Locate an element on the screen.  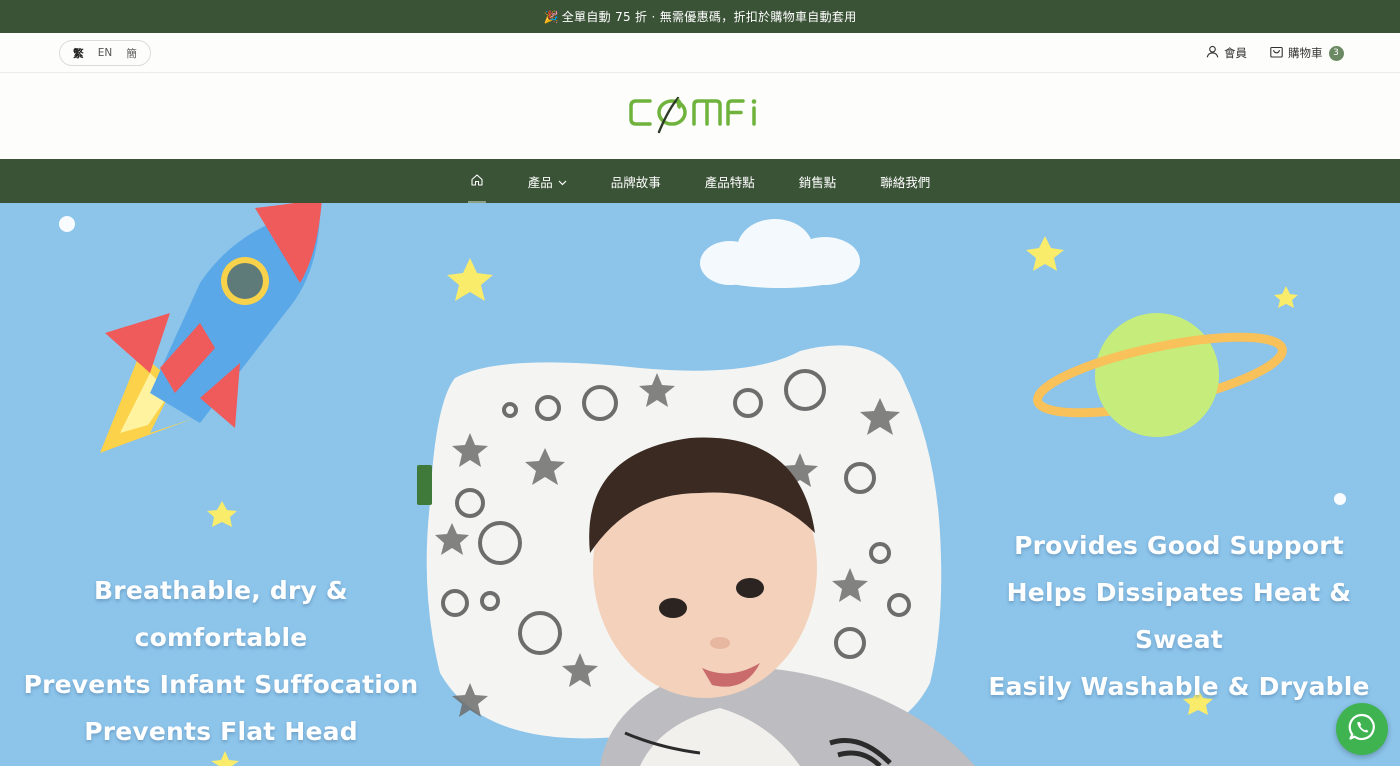
announcement-text: 全單自動 75 折 · 無需優惠碼，折扣於購物車自動套用 is located at coordinates (709, 17).